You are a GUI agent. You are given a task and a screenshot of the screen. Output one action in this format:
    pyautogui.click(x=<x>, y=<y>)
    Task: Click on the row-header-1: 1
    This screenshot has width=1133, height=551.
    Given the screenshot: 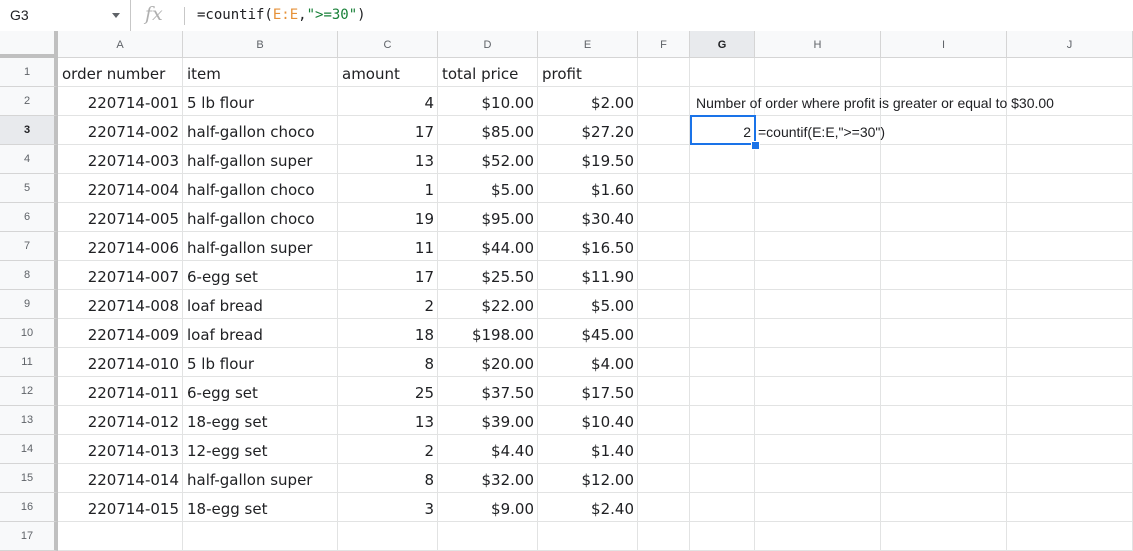 What is the action you would take?
    pyautogui.click(x=29, y=72)
    